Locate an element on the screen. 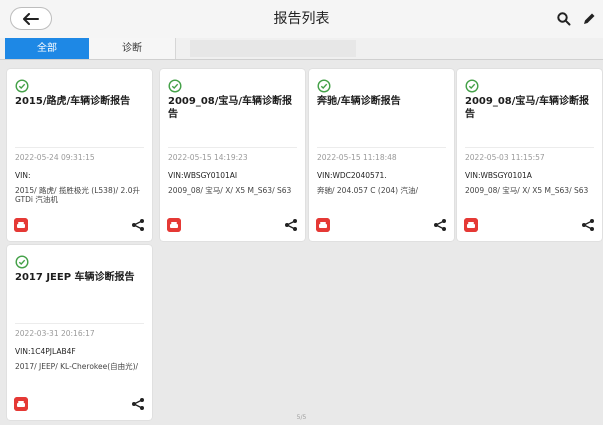 This screenshot has height=425, width=603. report-title: 2017 JEEP 车辆诊断报告 is located at coordinates (75, 277).